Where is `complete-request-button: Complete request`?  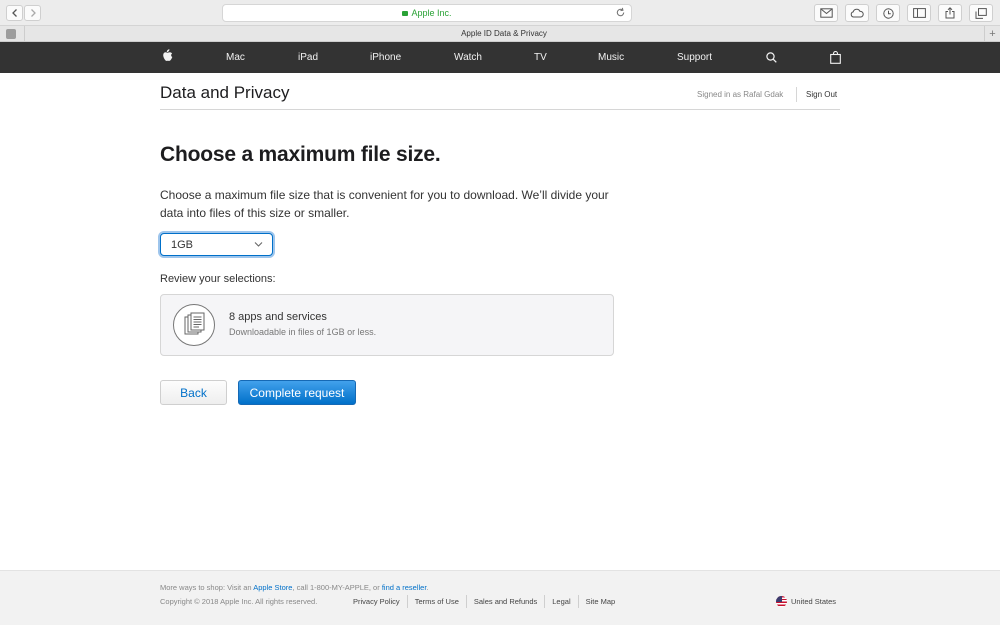
complete-request-button: Complete request is located at coordinates (297, 392).